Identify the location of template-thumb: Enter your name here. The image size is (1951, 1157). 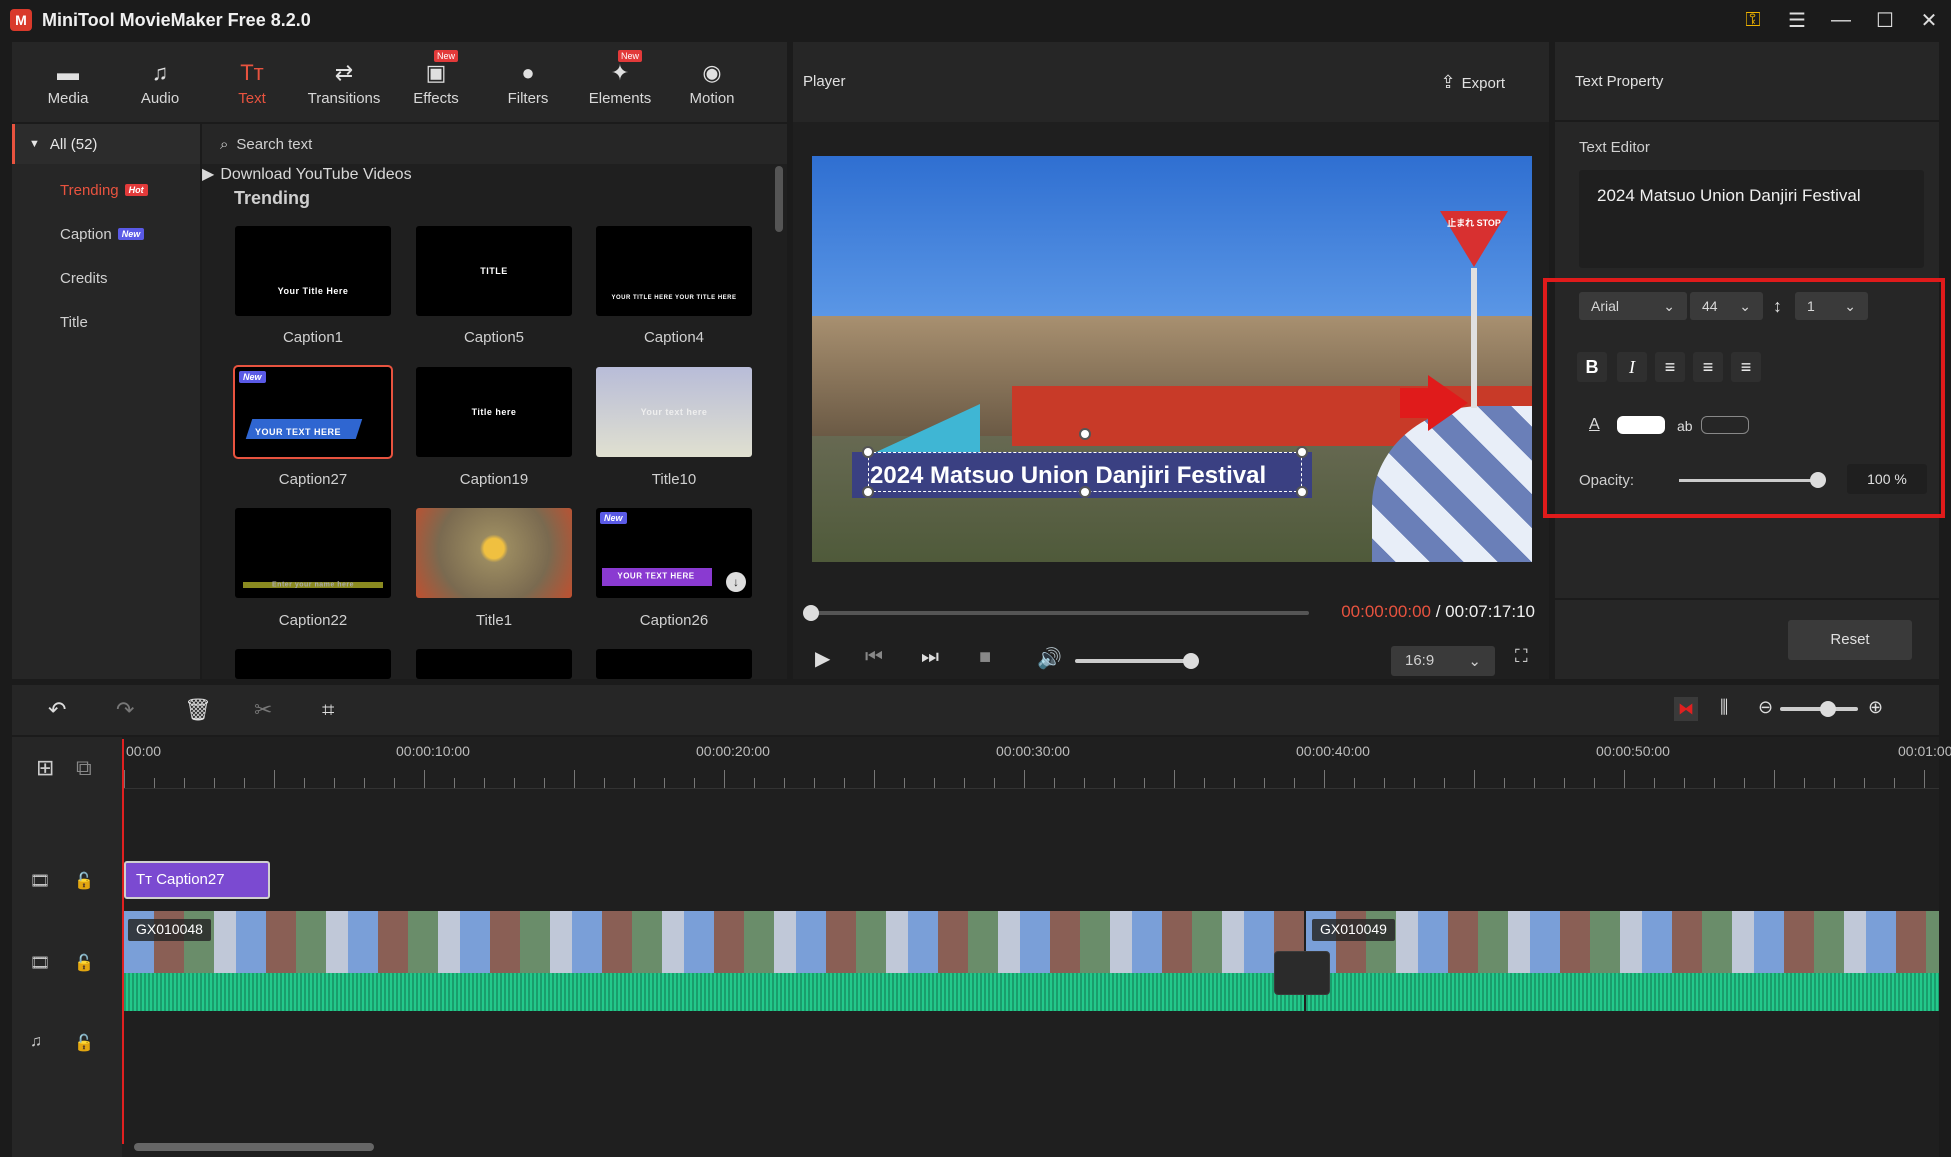
(313, 553).